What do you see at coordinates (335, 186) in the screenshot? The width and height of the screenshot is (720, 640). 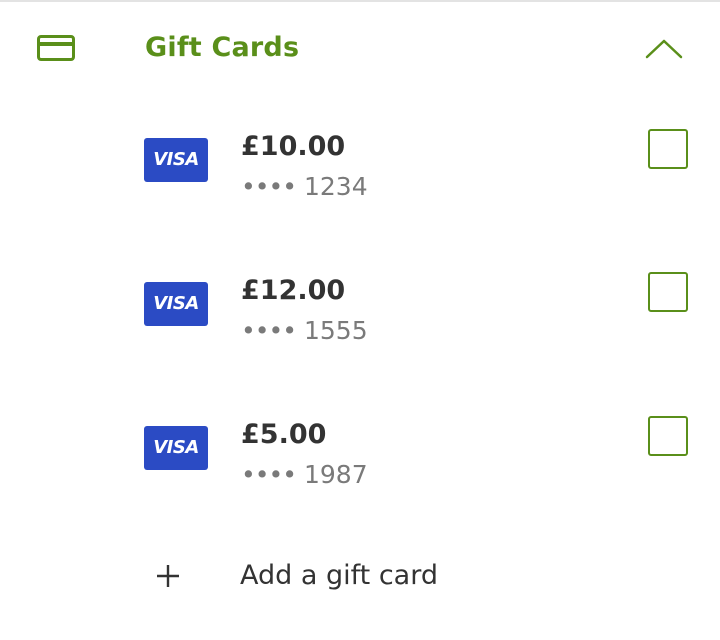 I see `last-four-digits: 1234` at bounding box center [335, 186].